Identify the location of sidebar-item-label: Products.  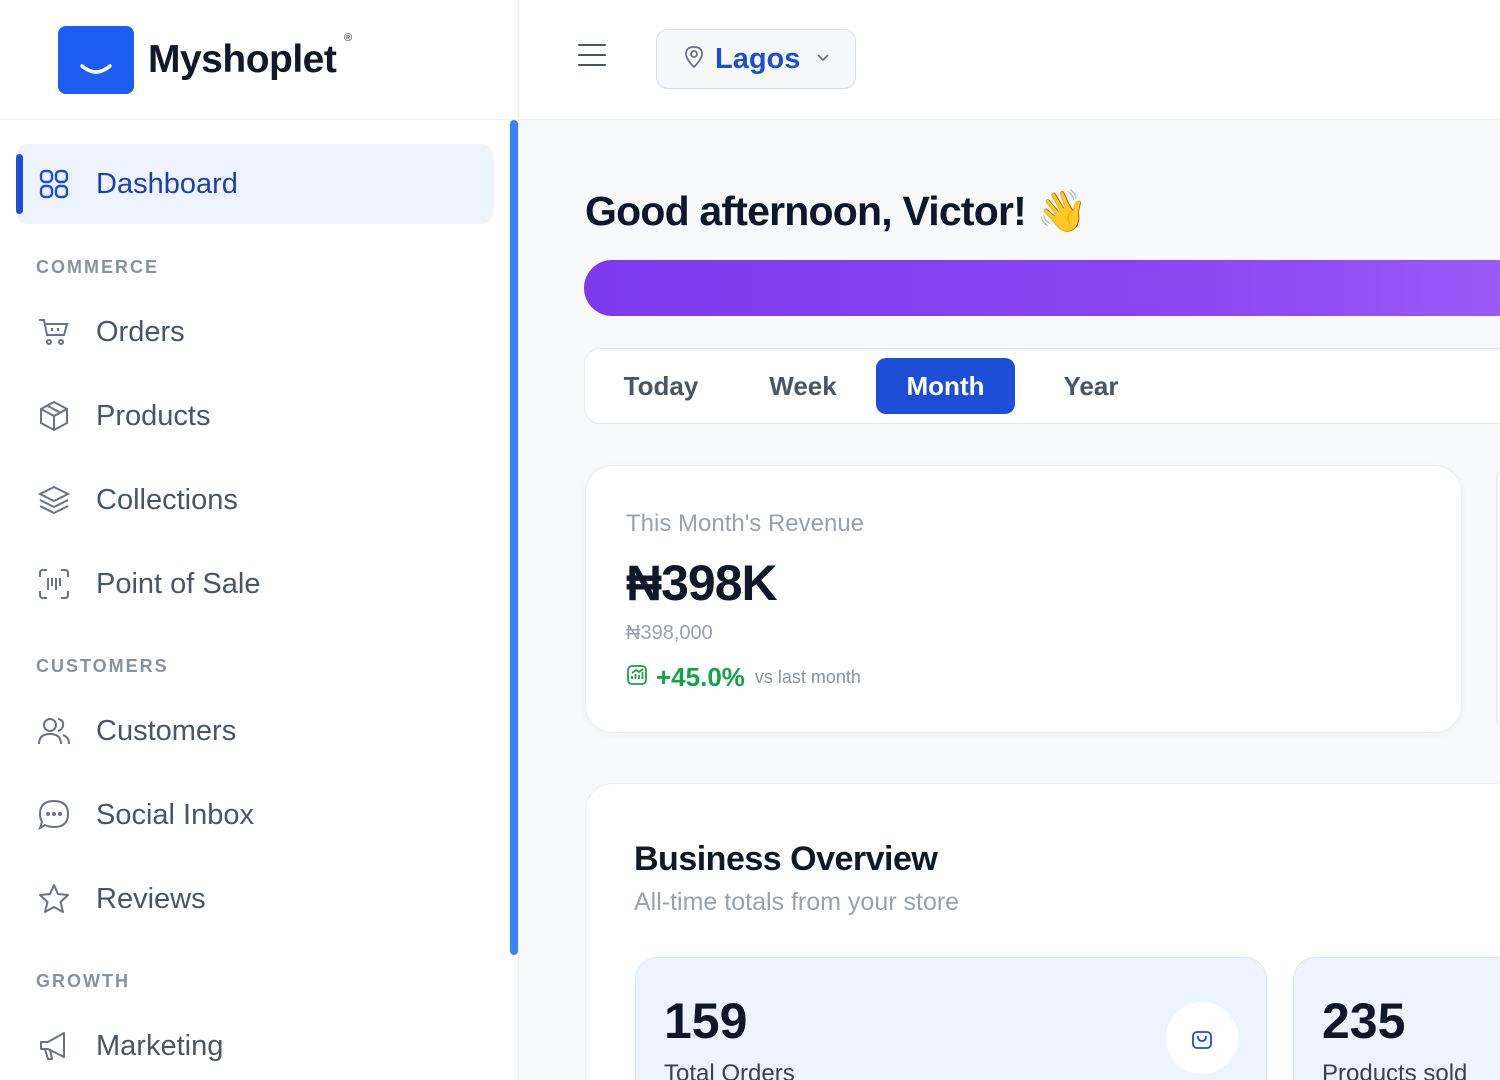
(153, 415).